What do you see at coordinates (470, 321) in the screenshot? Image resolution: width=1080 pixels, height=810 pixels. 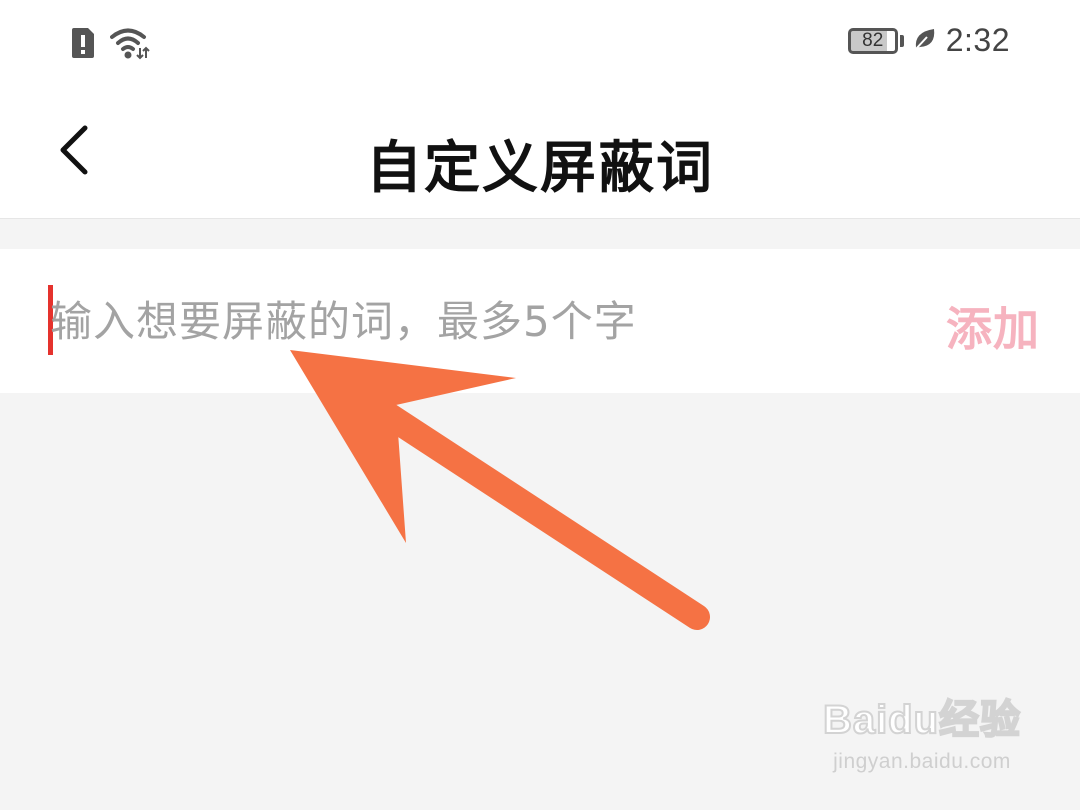 I see `block-word-input` at bounding box center [470, 321].